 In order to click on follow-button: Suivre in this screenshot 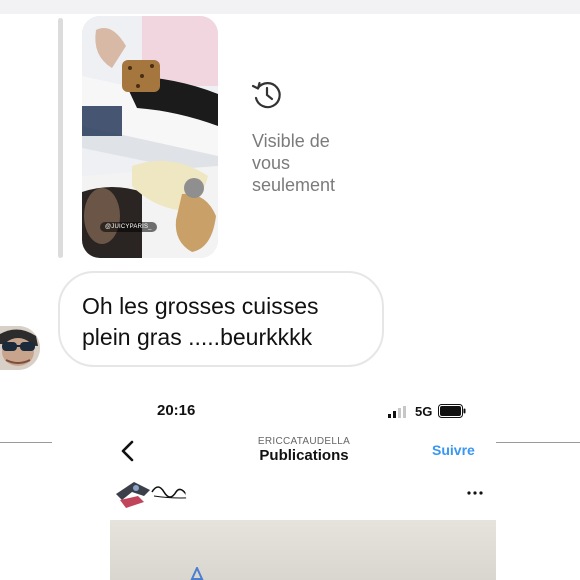, I will do `click(453, 450)`.